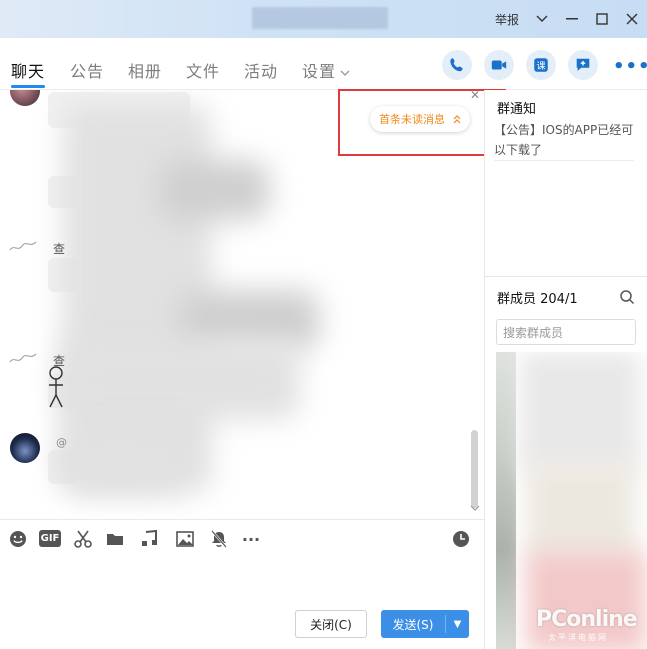 This screenshot has width=647, height=649. Describe the element at coordinates (331, 624) in the screenshot. I see `close-button: 关闭(C)` at that location.